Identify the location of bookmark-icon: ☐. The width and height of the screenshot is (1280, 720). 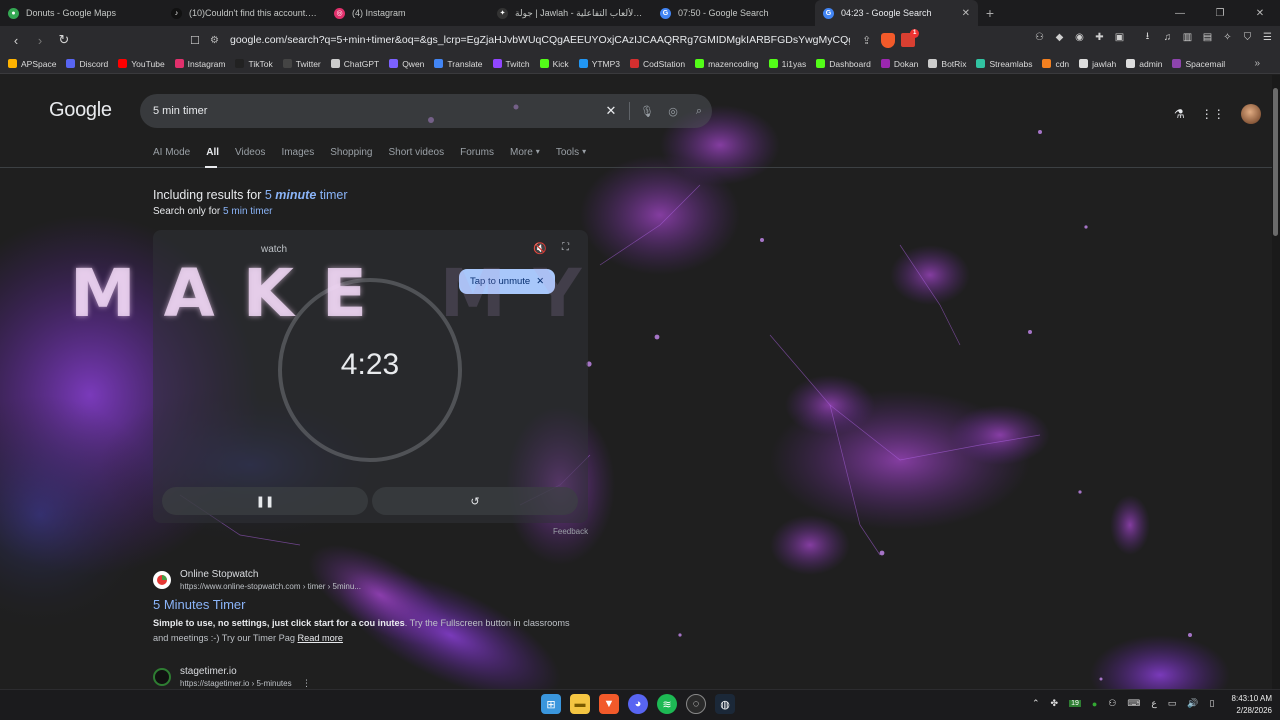
(200, 40).